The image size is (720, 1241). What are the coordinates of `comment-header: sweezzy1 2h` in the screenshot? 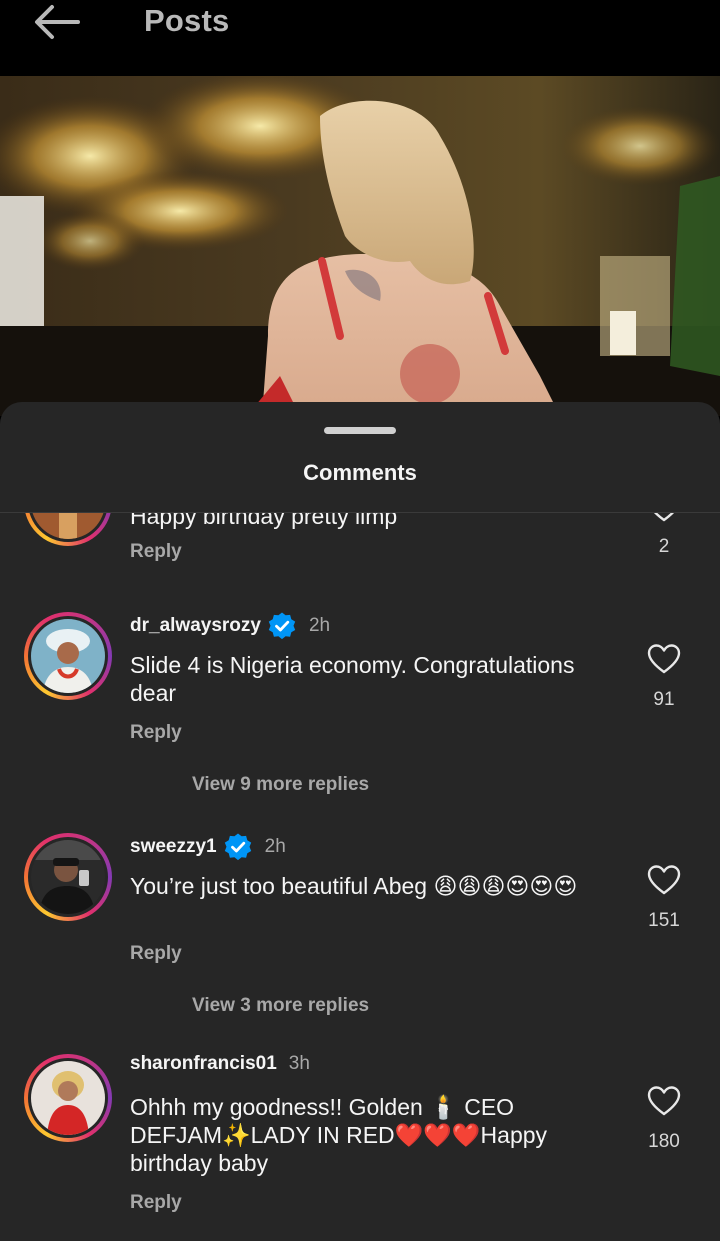 It's located at (208, 847).